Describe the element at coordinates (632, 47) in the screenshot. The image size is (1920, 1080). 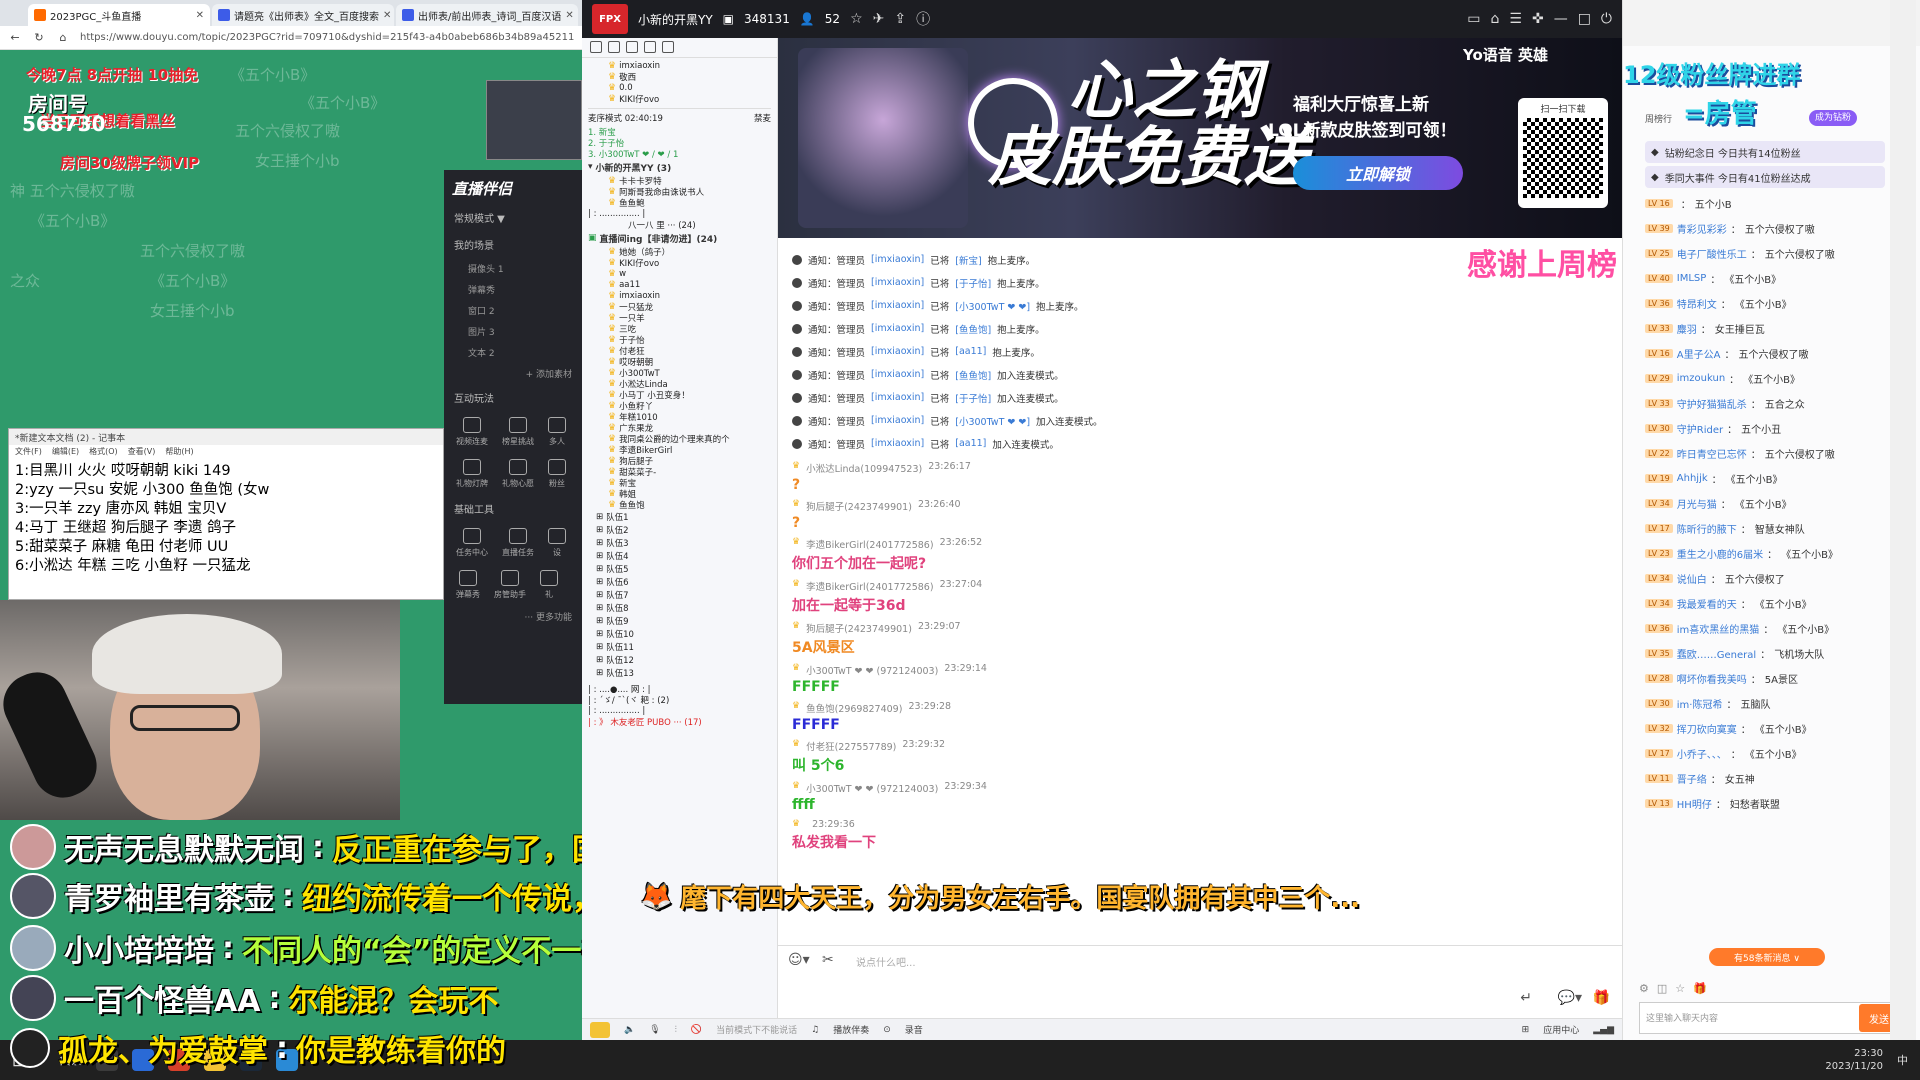
I see `location-icon` at that location.